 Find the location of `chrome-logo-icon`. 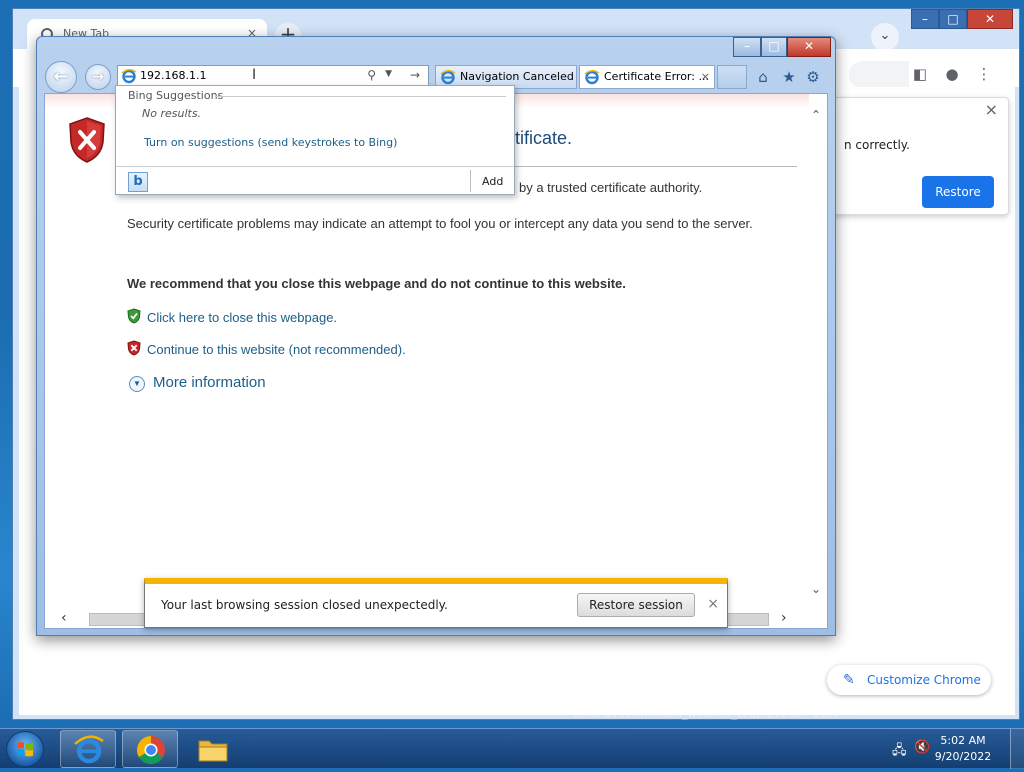

chrome-logo-icon is located at coordinates (151, 750).